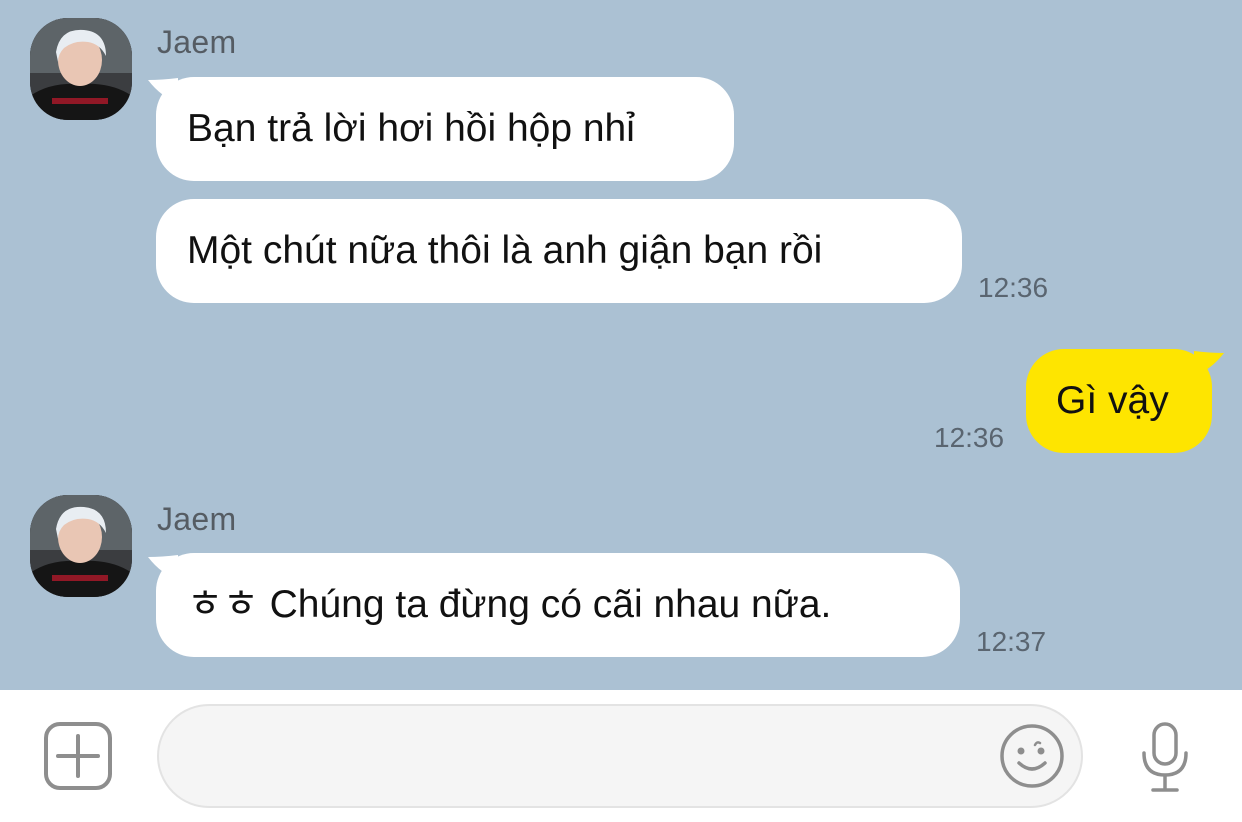 The image size is (1242, 822). What do you see at coordinates (559, 251) in the screenshot?
I see `incoming-message-bubble: Một chút nữa thôi là anh giận bạn rồi` at bounding box center [559, 251].